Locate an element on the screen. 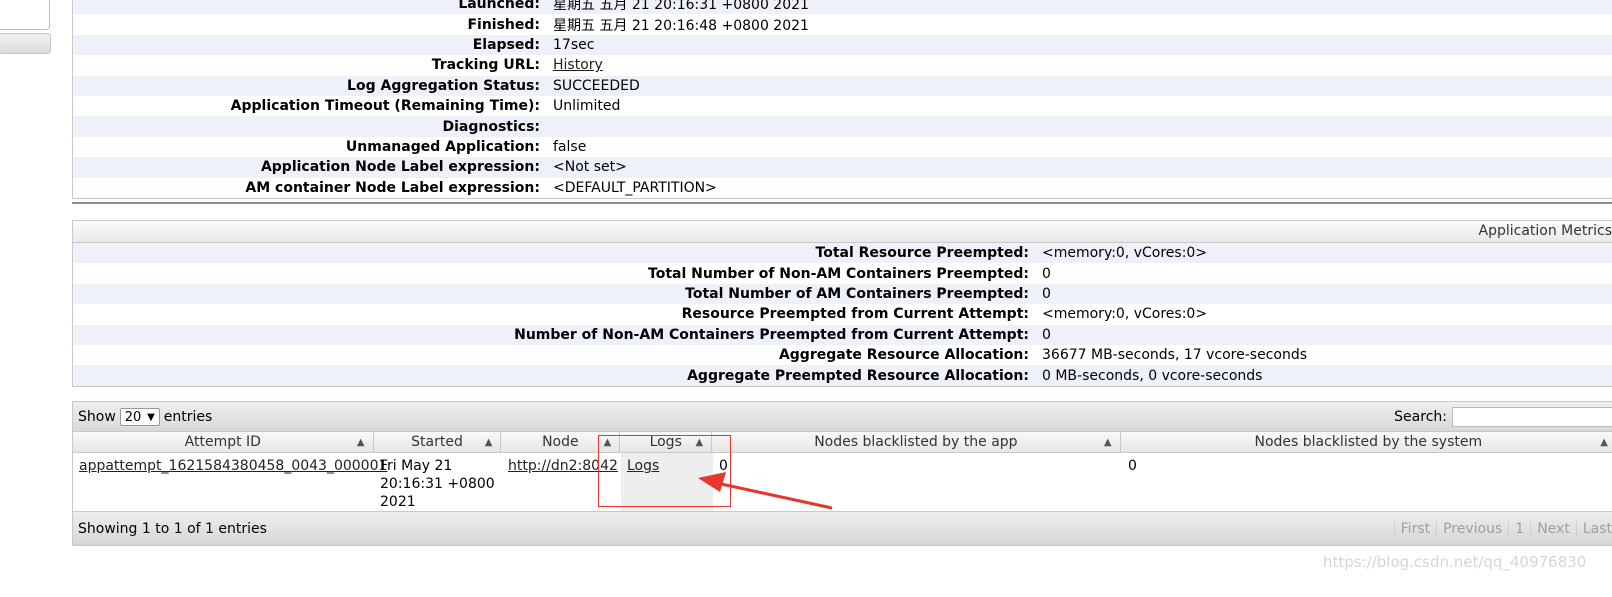 This screenshot has height=597, width=1612. info-value: <DEFAULT_PARTITION> is located at coordinates (635, 187).